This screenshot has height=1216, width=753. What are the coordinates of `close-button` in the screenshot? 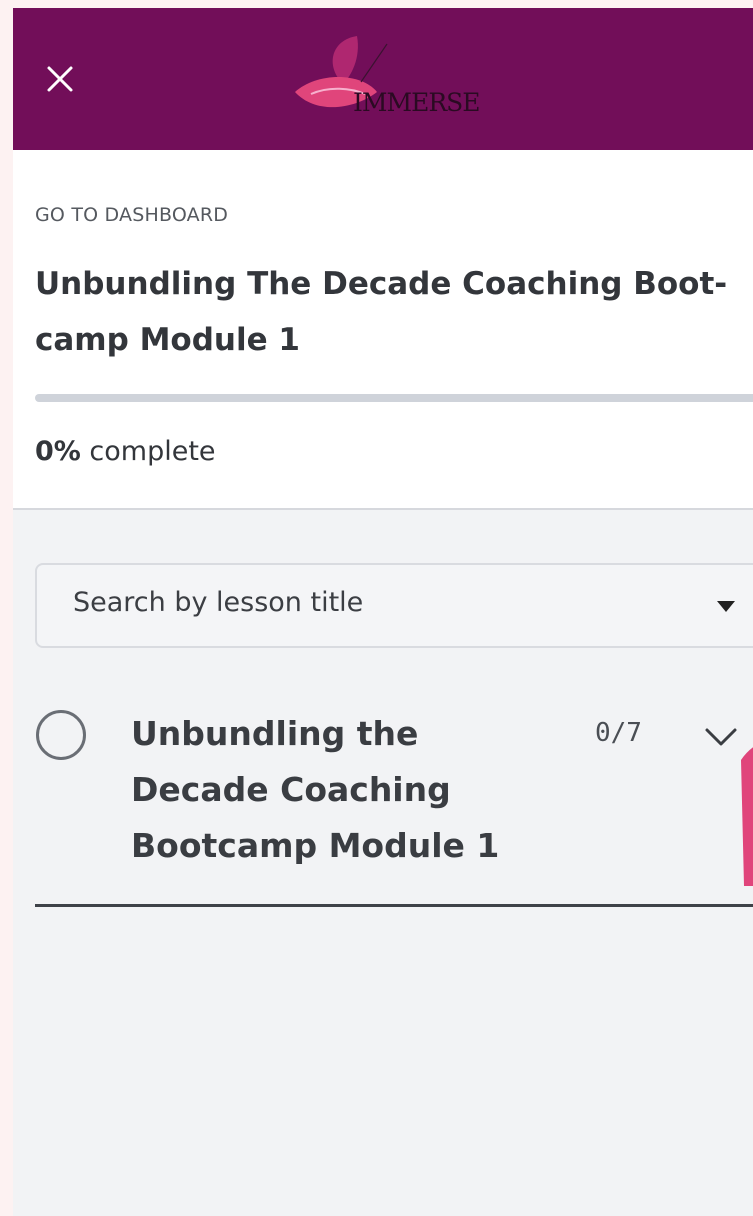 It's located at (60, 79).